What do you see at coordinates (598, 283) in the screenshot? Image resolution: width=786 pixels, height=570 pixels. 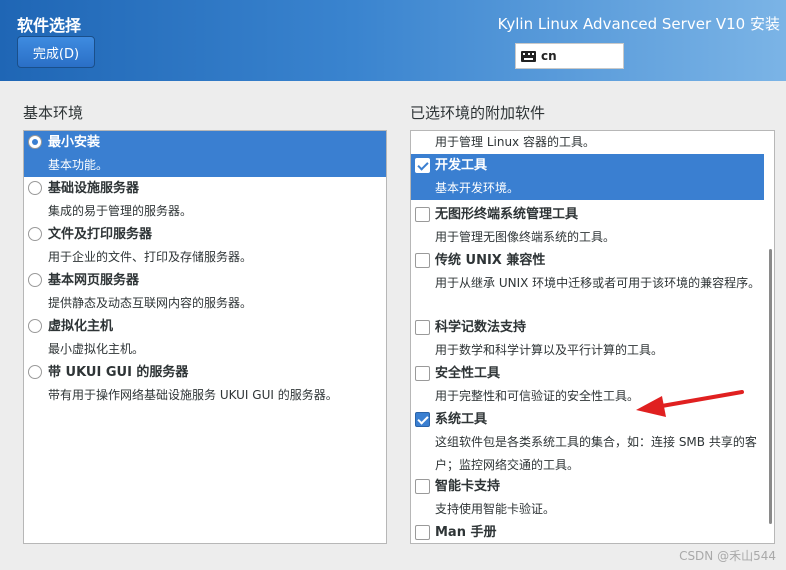 I see `addon-item-desc: 用于从继承 UNIX 环境中迁移或者可用于该环境的兼容程序。` at bounding box center [598, 283].